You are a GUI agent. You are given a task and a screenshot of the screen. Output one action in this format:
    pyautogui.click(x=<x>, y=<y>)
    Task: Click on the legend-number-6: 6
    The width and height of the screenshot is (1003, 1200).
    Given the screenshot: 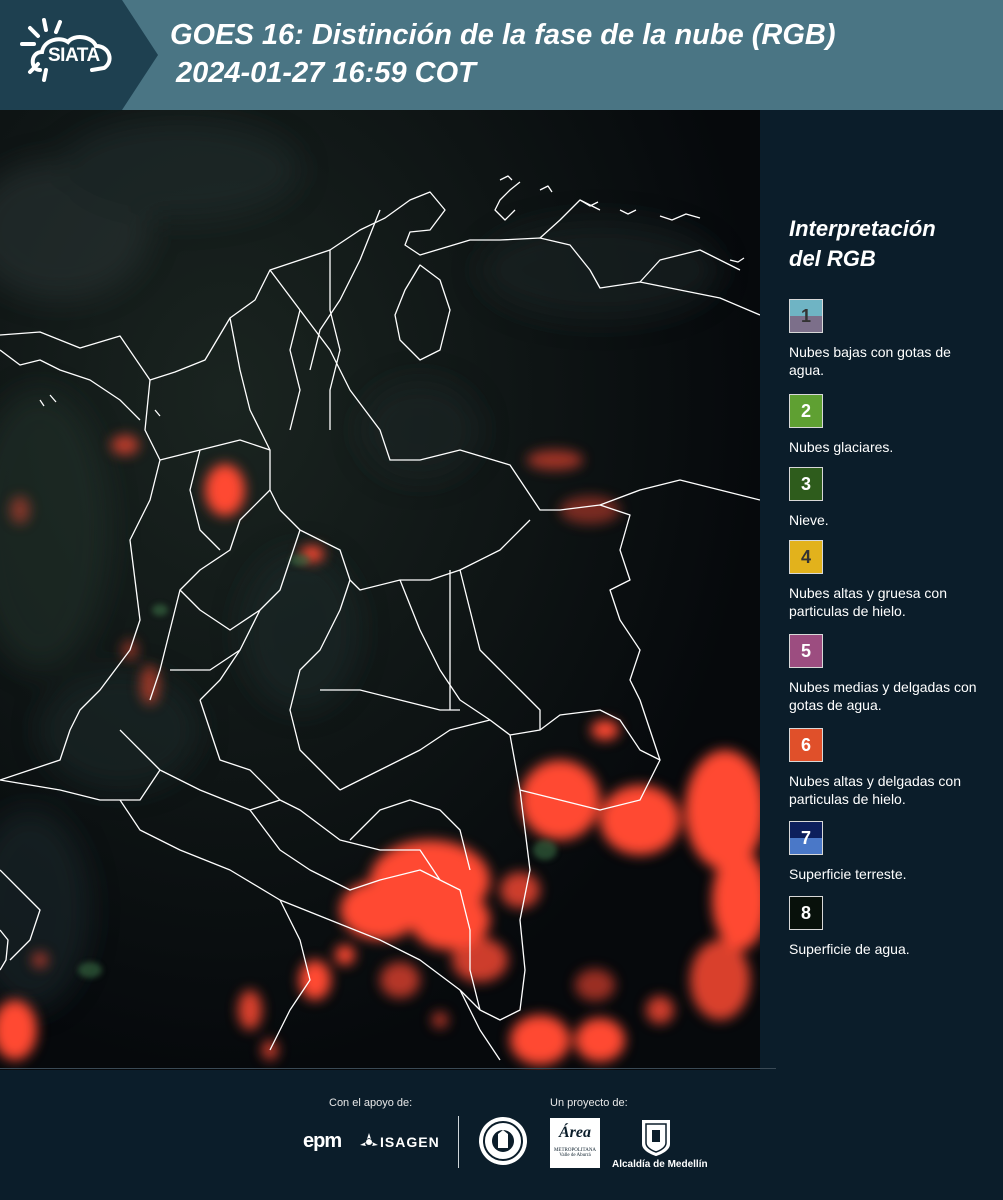 What is the action you would take?
    pyautogui.click(x=805, y=744)
    